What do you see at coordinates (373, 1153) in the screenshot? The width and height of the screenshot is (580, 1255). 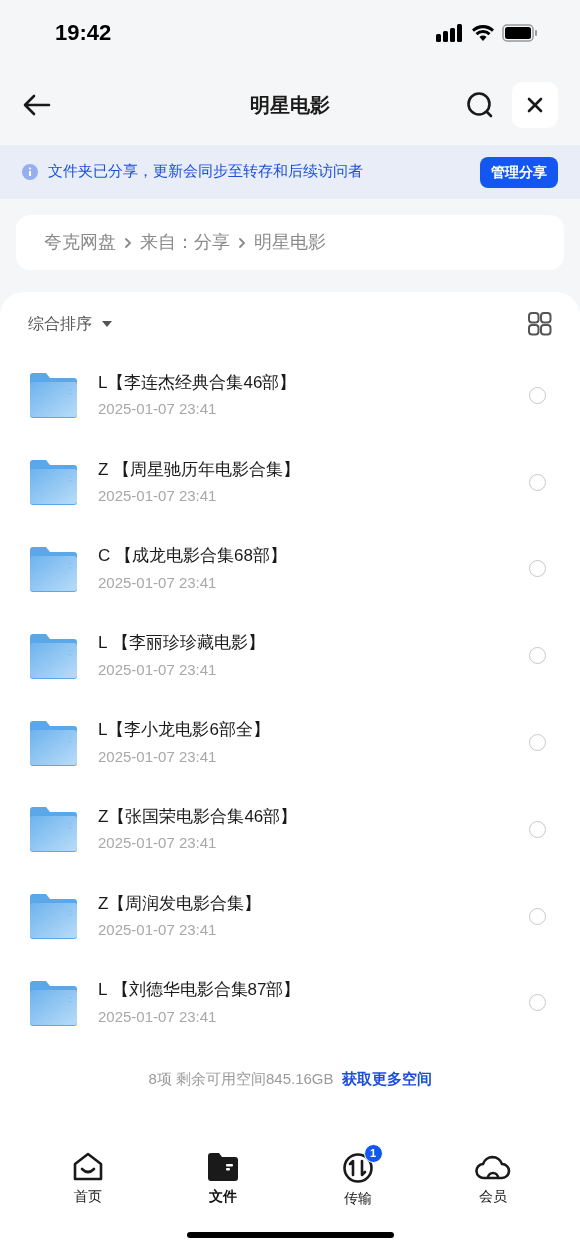 I see `notification-badge: 1` at bounding box center [373, 1153].